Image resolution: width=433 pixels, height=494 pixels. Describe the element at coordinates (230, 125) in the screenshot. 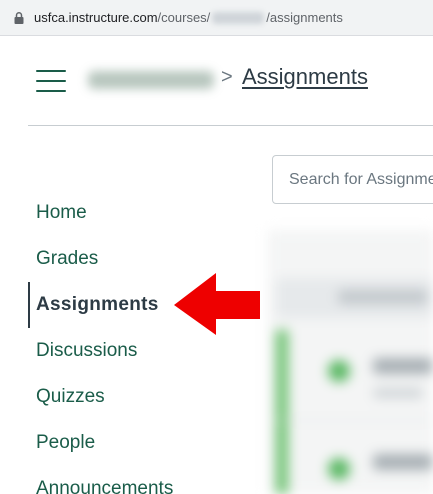

I see `header-divider` at that location.